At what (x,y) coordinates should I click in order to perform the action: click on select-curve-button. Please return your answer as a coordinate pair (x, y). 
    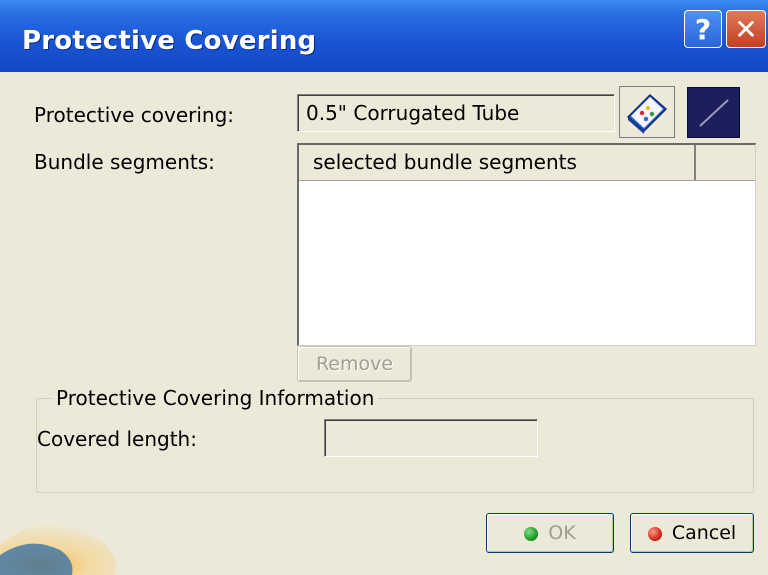
    Looking at the image, I should click on (713, 112).